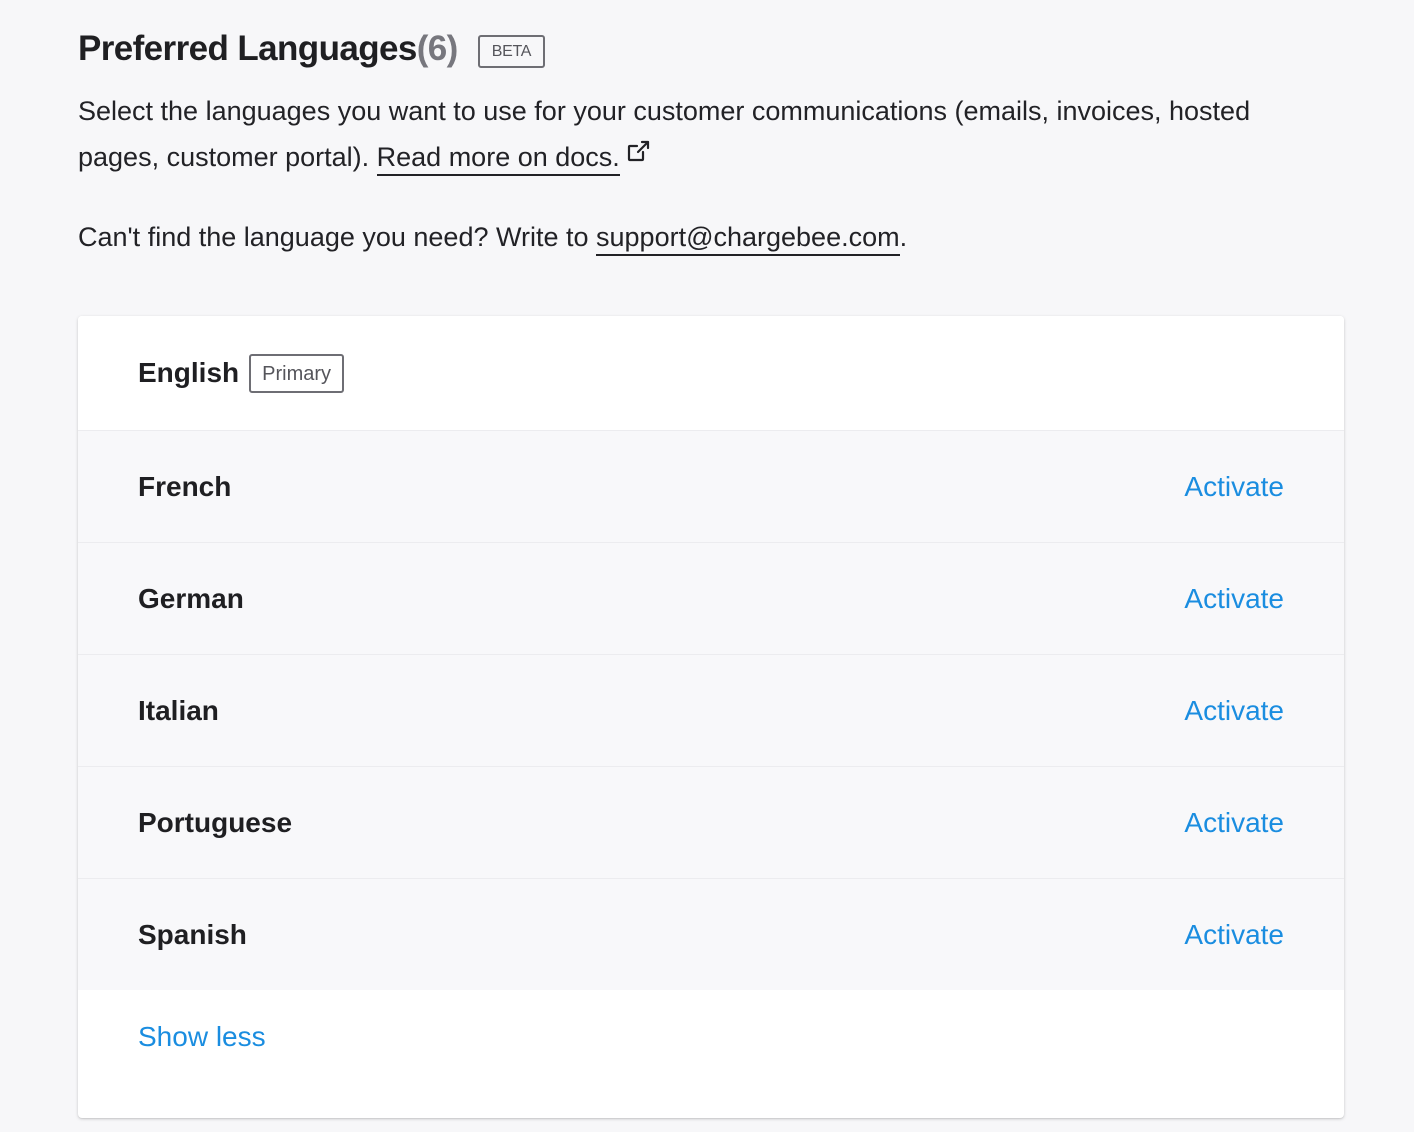 The width and height of the screenshot is (1414, 1132). What do you see at coordinates (215, 822) in the screenshot?
I see `language-name: Portuguese` at bounding box center [215, 822].